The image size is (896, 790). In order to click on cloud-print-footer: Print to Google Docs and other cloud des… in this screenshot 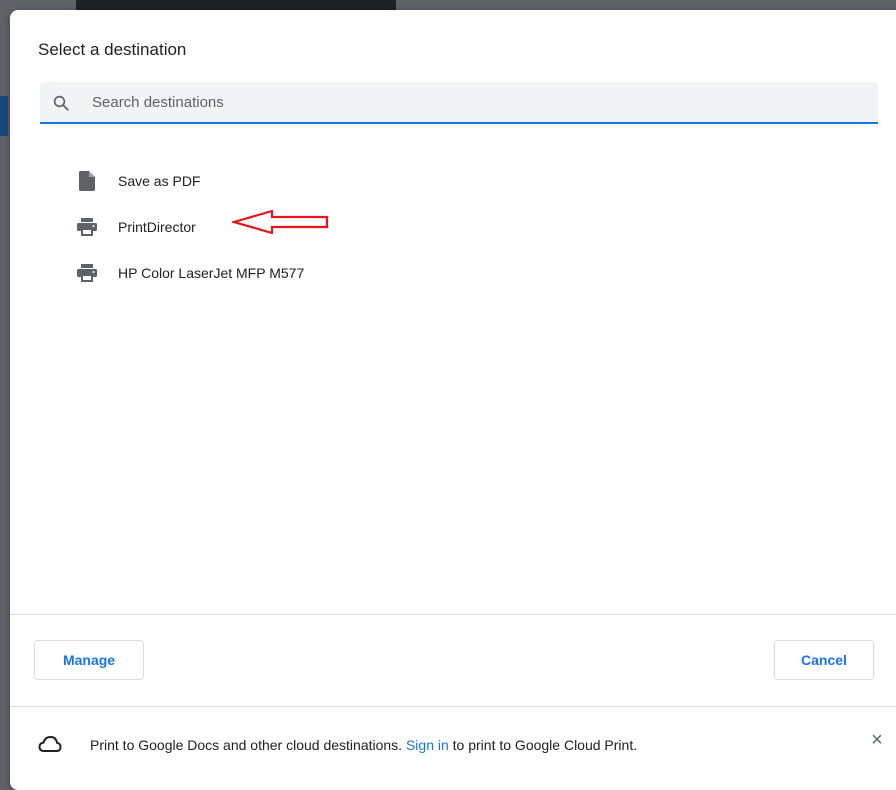, I will do `click(453, 747)`.